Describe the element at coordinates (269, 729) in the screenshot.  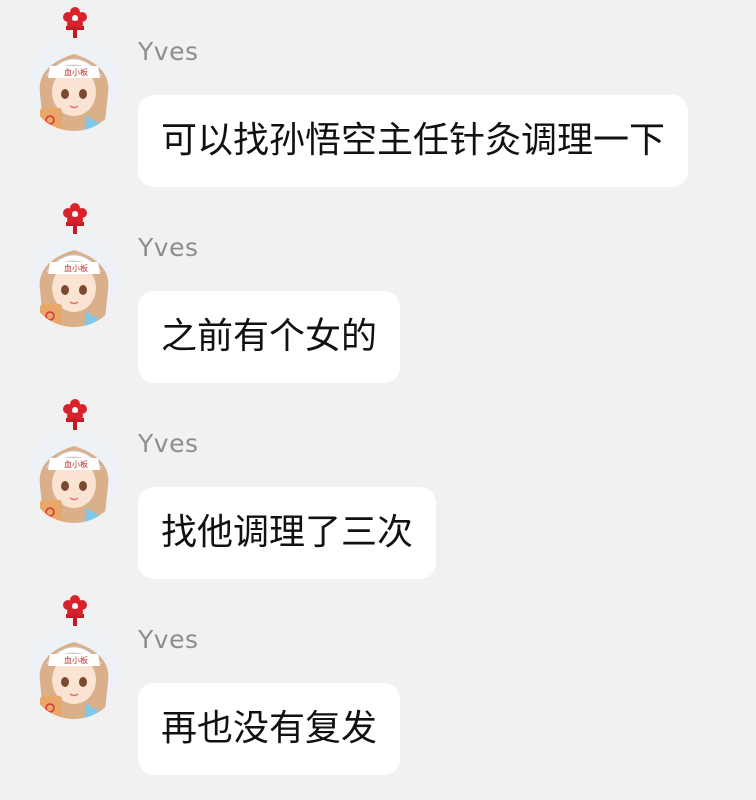
I see `message-bubble: 再也没有复发` at that location.